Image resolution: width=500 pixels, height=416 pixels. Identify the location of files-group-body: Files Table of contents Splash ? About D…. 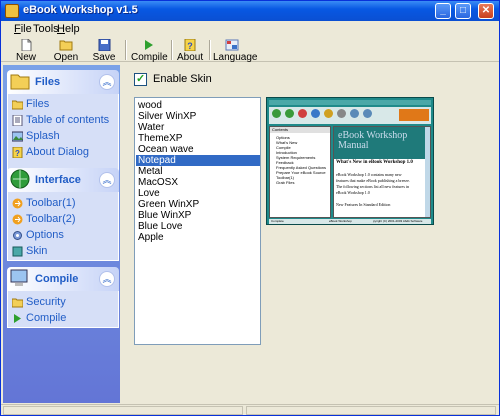
(63, 135).